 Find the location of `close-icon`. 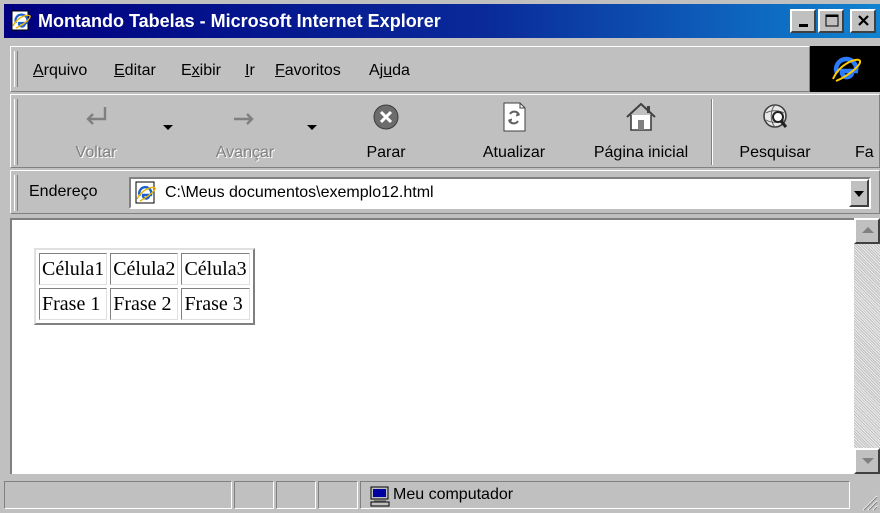

close-icon is located at coordinates (863, 20).